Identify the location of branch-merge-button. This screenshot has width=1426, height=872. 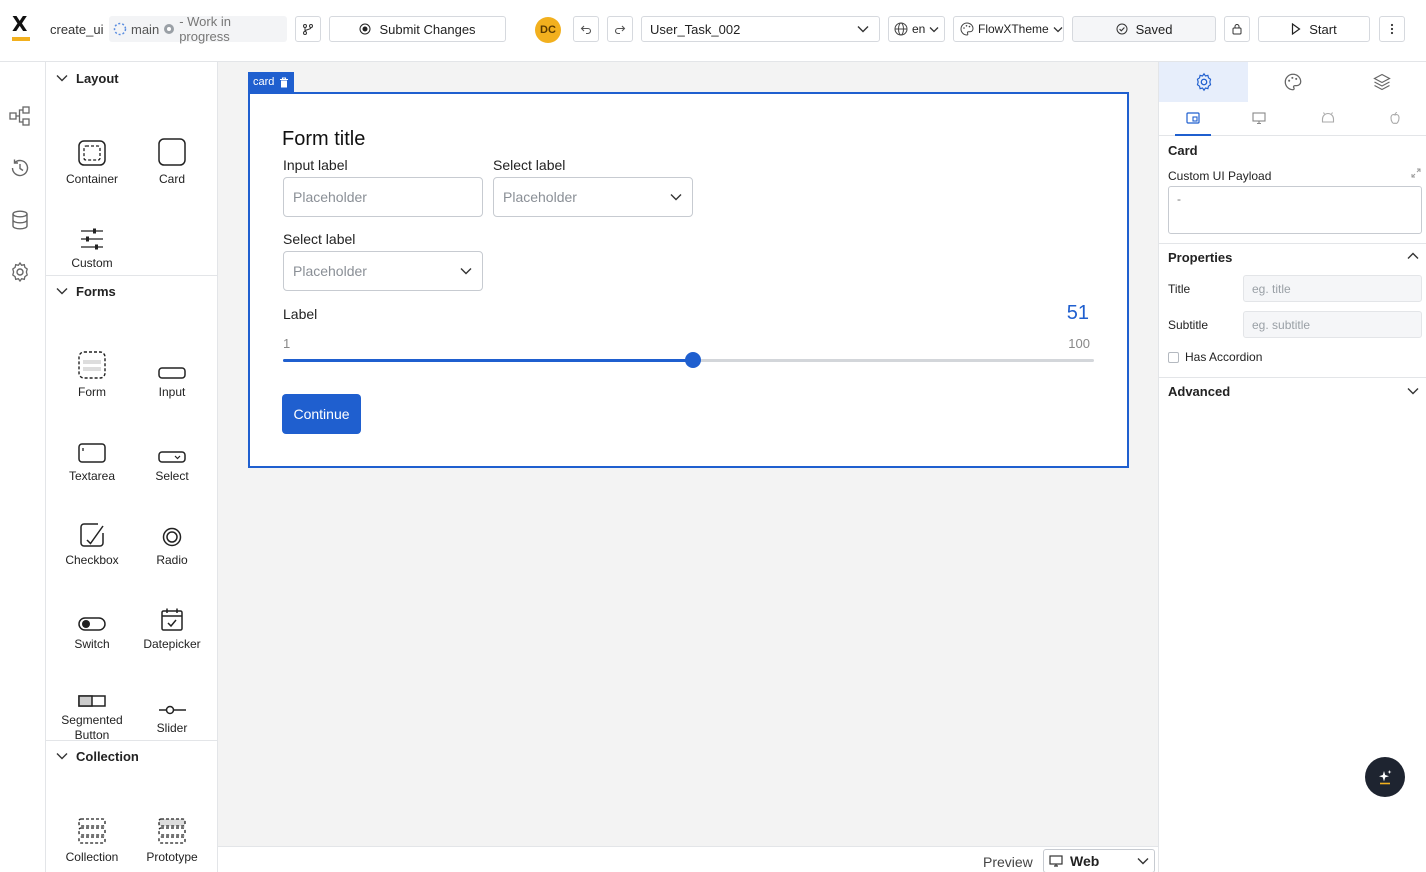
(308, 29).